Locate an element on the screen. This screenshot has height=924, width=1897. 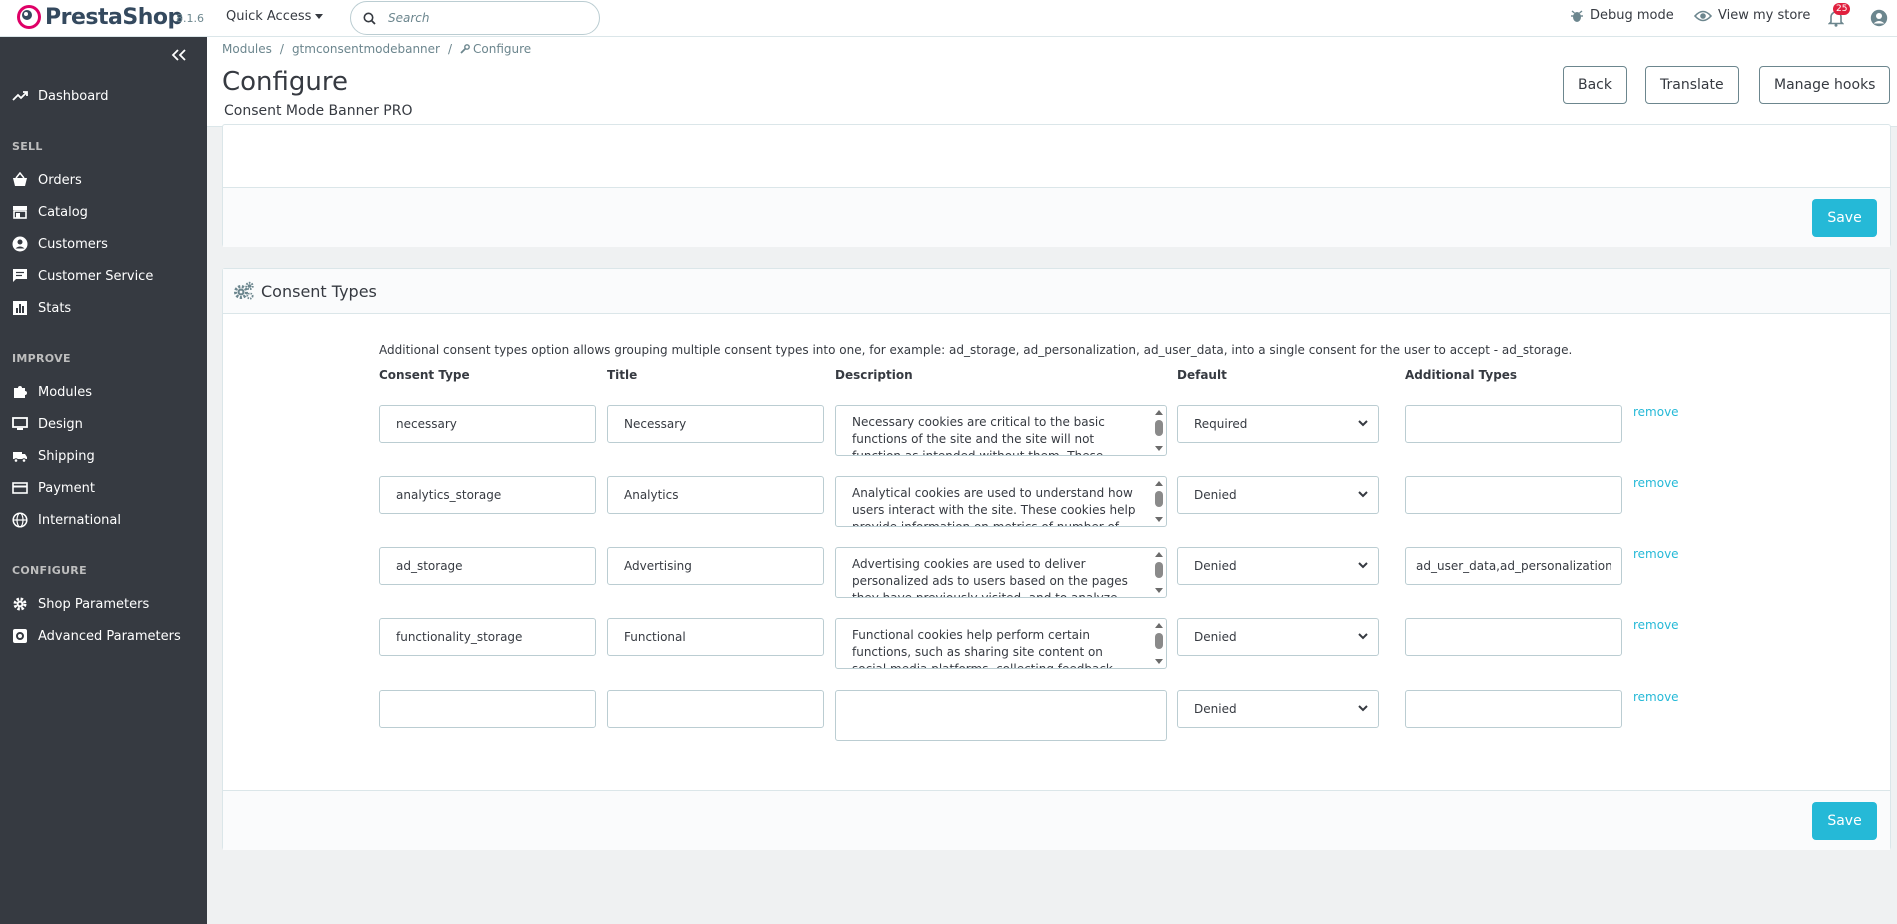
puzzle-icon is located at coordinates (20, 392).